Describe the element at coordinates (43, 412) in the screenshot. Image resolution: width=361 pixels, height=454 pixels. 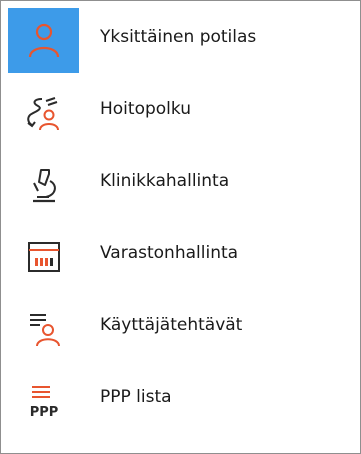
I see `ppp-icon-text: PPP` at that location.